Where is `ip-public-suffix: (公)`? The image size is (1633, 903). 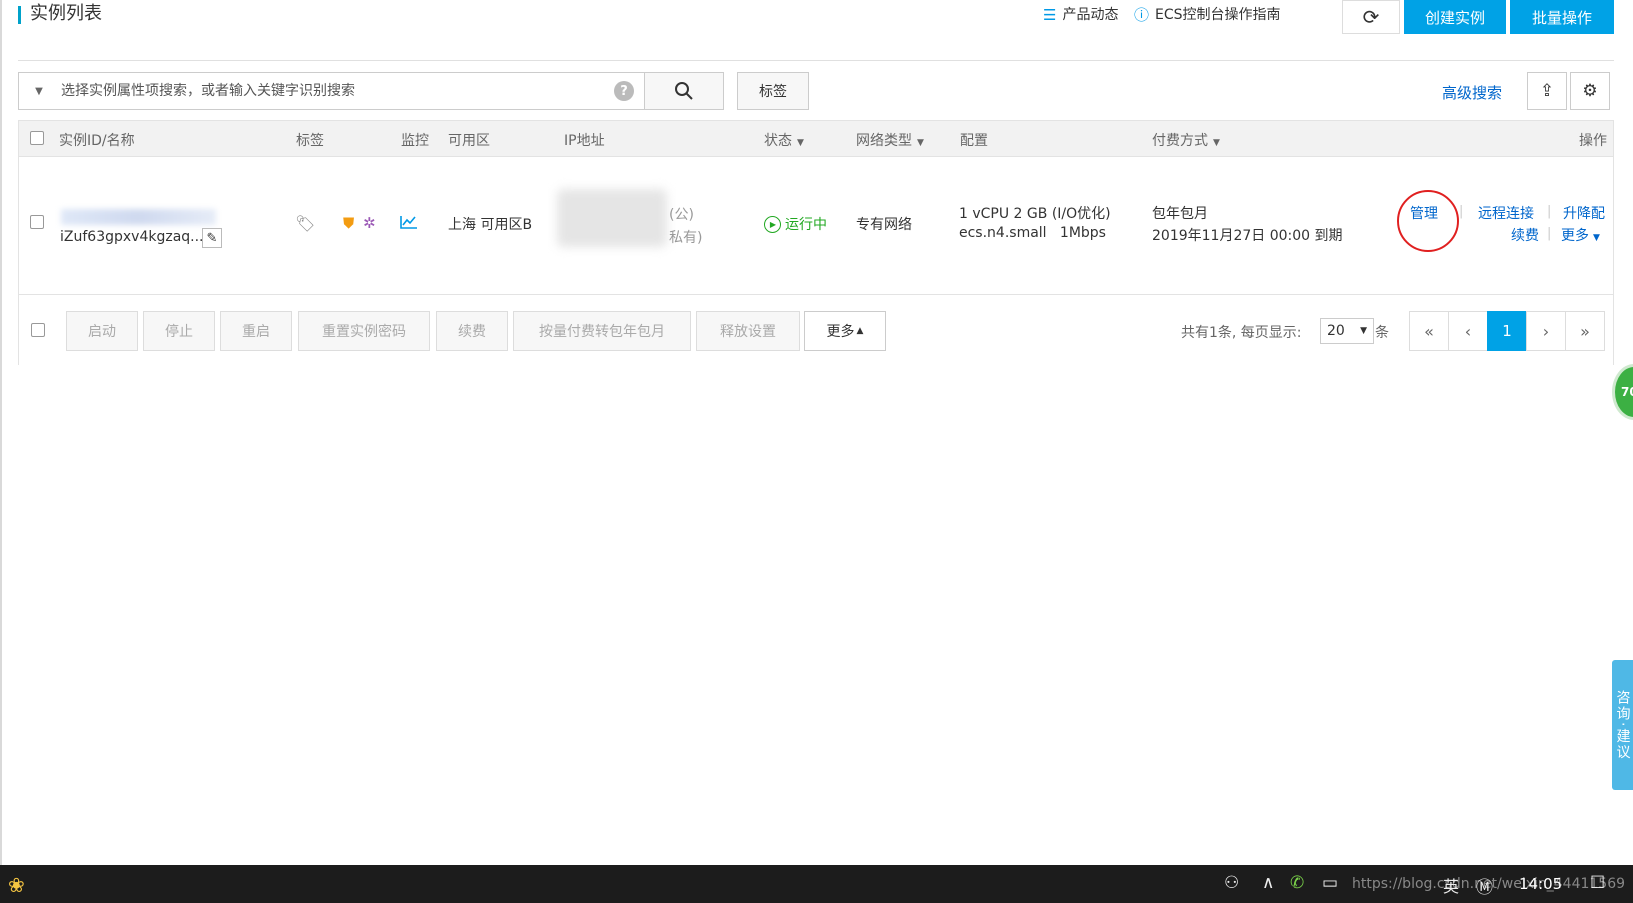 ip-public-suffix: (公) is located at coordinates (681, 215).